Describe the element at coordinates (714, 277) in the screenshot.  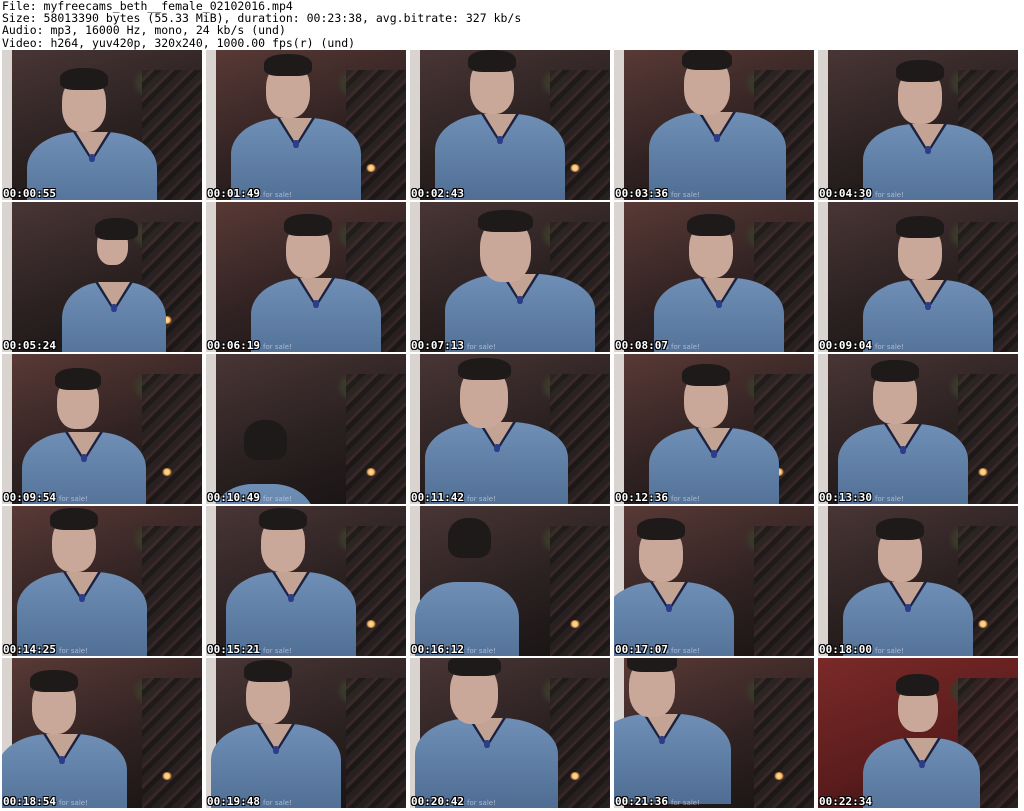
I see `thumbnail-frame: nts for sale! 00:08:07` at that location.